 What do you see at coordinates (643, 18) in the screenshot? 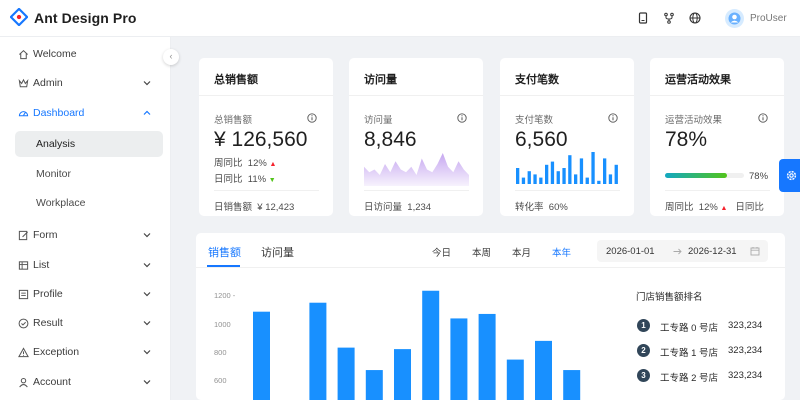
I see `doc-icon` at bounding box center [643, 18].